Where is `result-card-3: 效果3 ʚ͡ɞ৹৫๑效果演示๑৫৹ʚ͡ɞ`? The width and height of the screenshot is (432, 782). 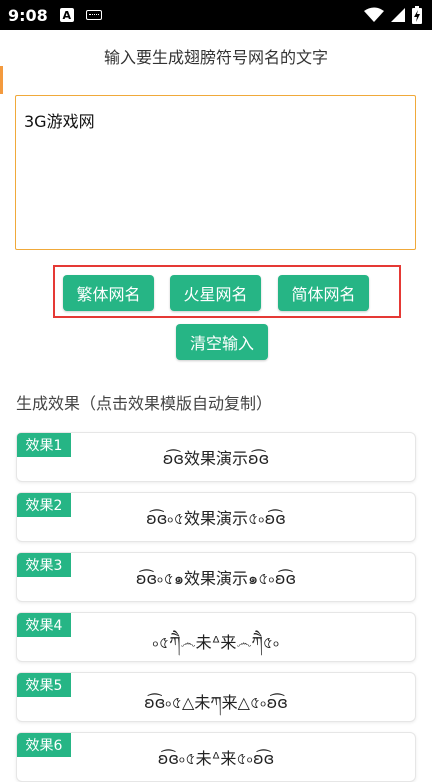
result-card-3: 效果3 ʚ͡ɞ৹৫๑效果演示๑৫৹ʚ͡ɞ is located at coordinates (216, 577).